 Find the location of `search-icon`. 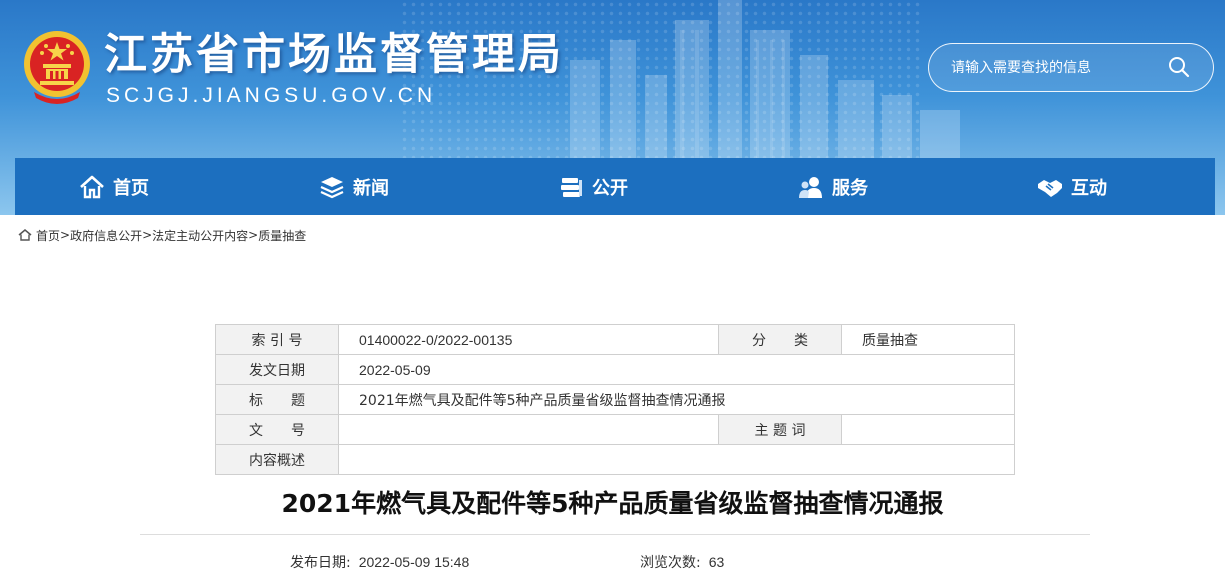

search-icon is located at coordinates (1179, 67).